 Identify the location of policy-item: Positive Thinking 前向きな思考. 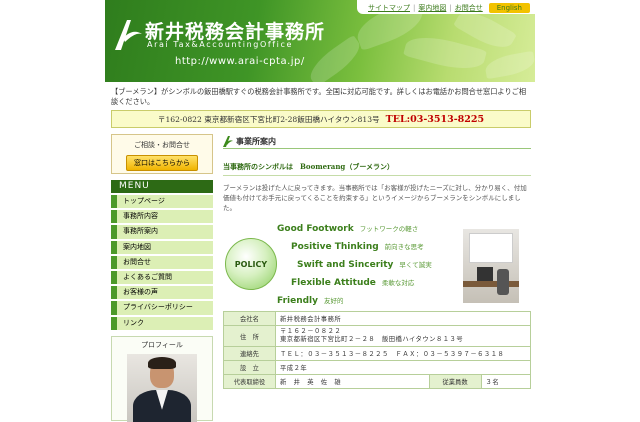
(357, 247).